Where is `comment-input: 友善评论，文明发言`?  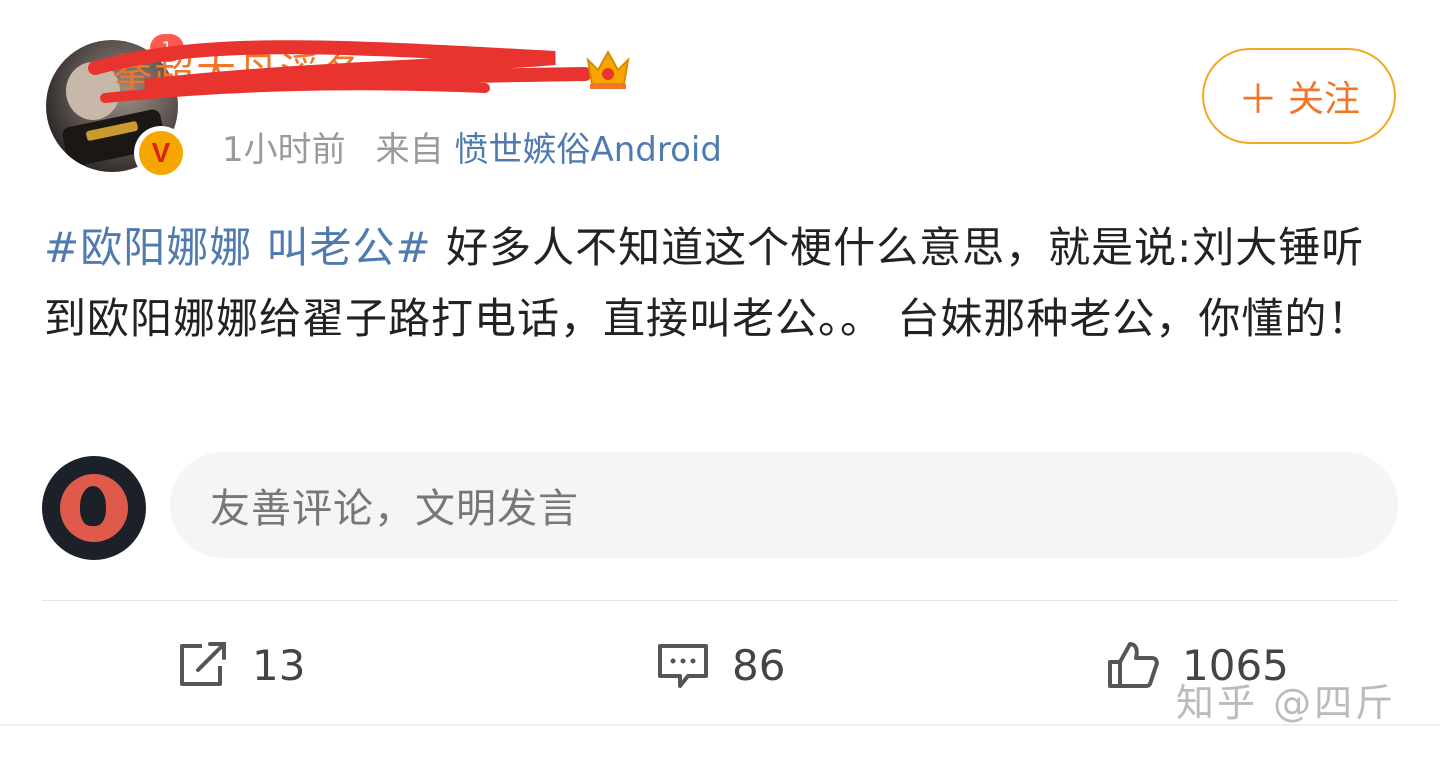 comment-input: 友善评论，文明发言 is located at coordinates (784, 505).